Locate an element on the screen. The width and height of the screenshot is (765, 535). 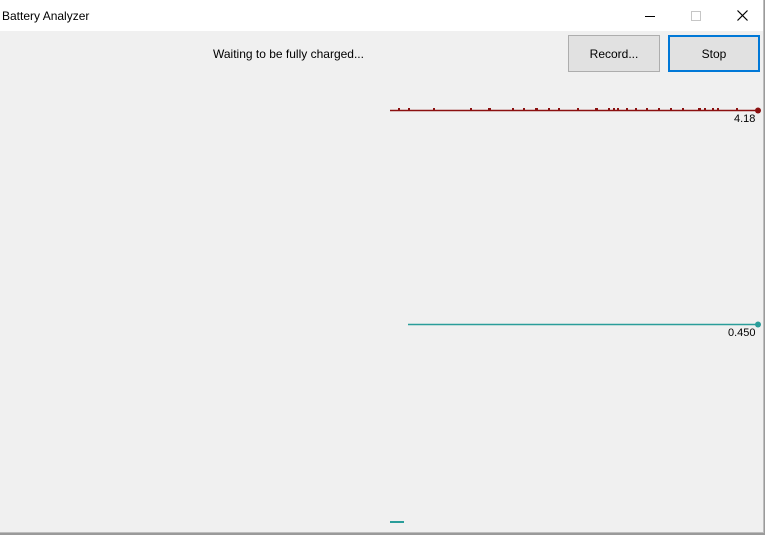
current-readout: 0.450 is located at coordinates (742, 333).